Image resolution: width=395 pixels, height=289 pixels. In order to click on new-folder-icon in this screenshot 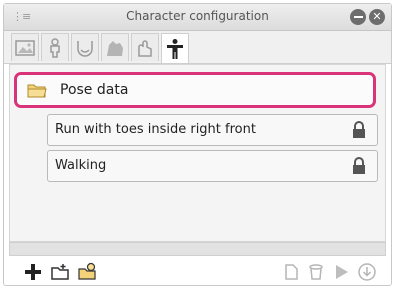, I will do `click(60, 272)`.